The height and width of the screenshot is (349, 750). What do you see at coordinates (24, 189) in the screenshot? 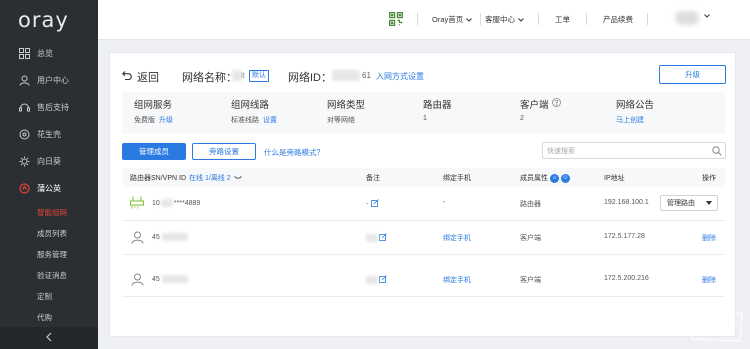
I see `dandelion-icon` at bounding box center [24, 189].